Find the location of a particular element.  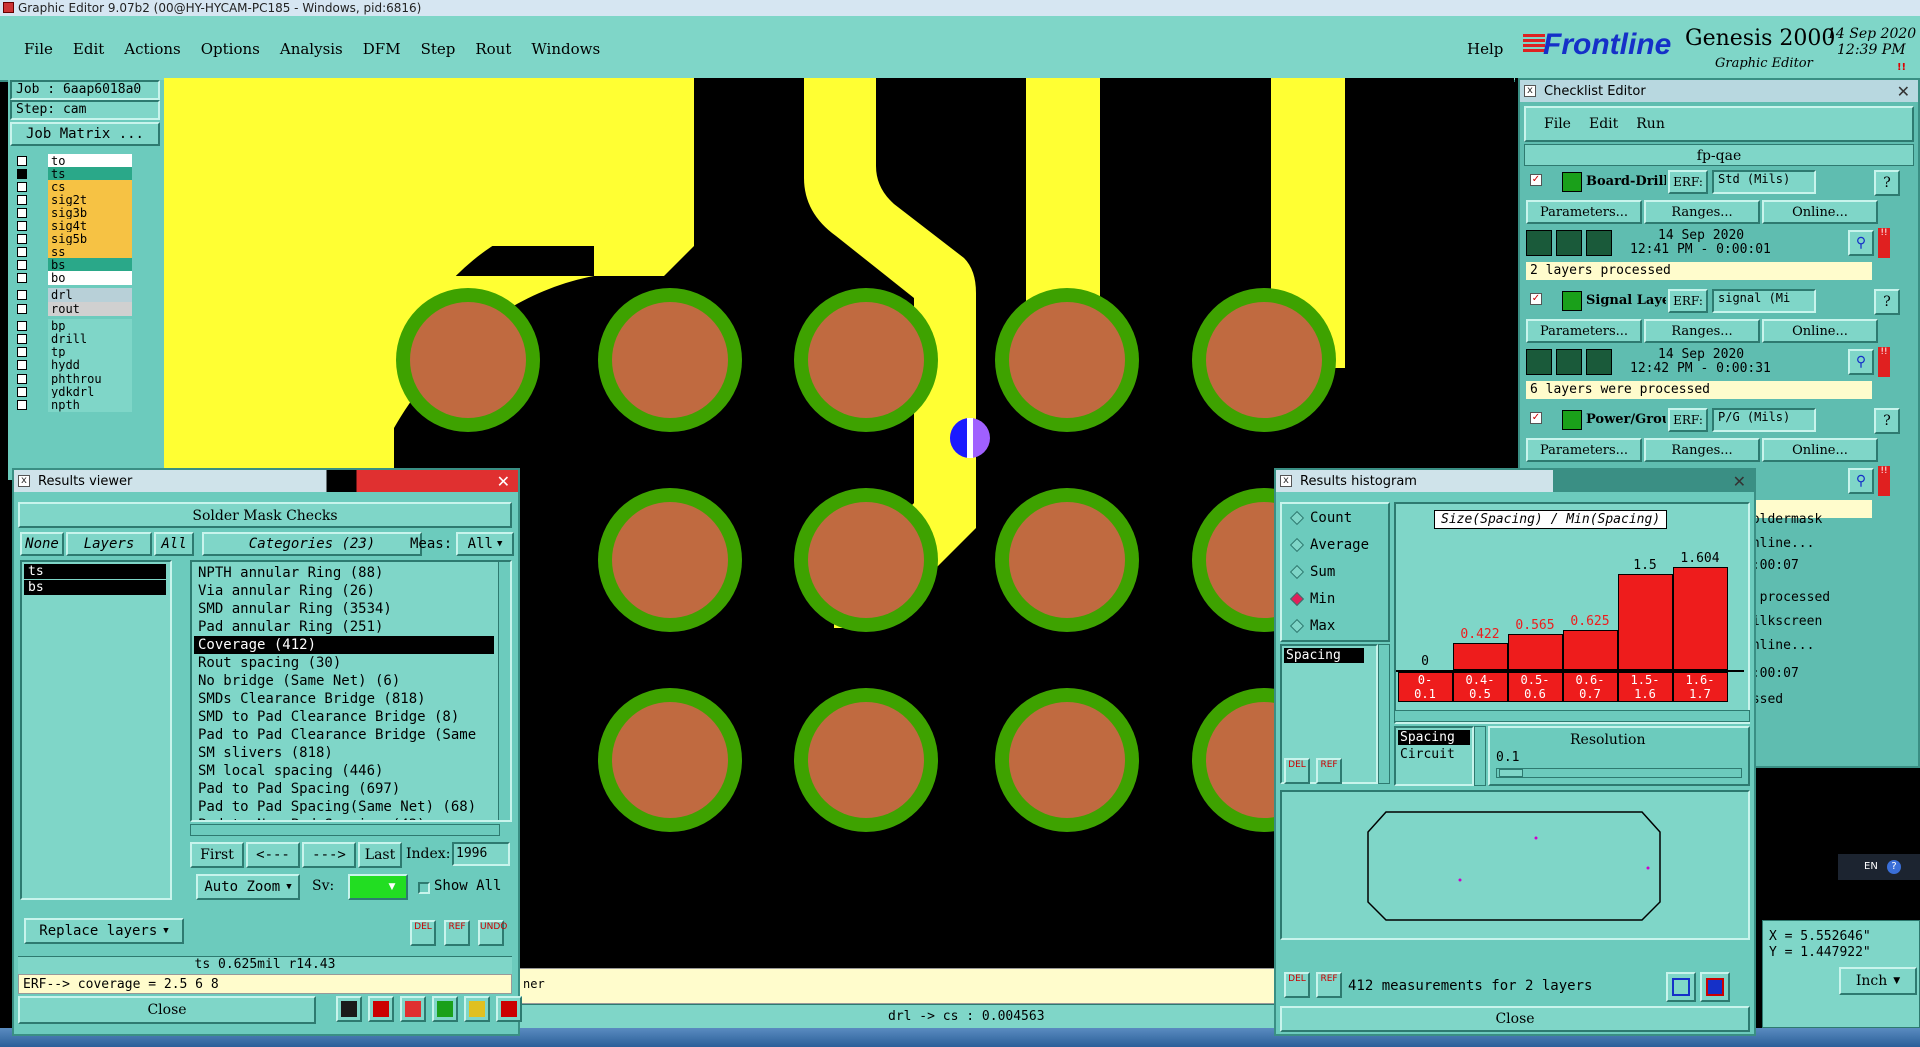

preview-ref-button: REF is located at coordinates (1329, 985).